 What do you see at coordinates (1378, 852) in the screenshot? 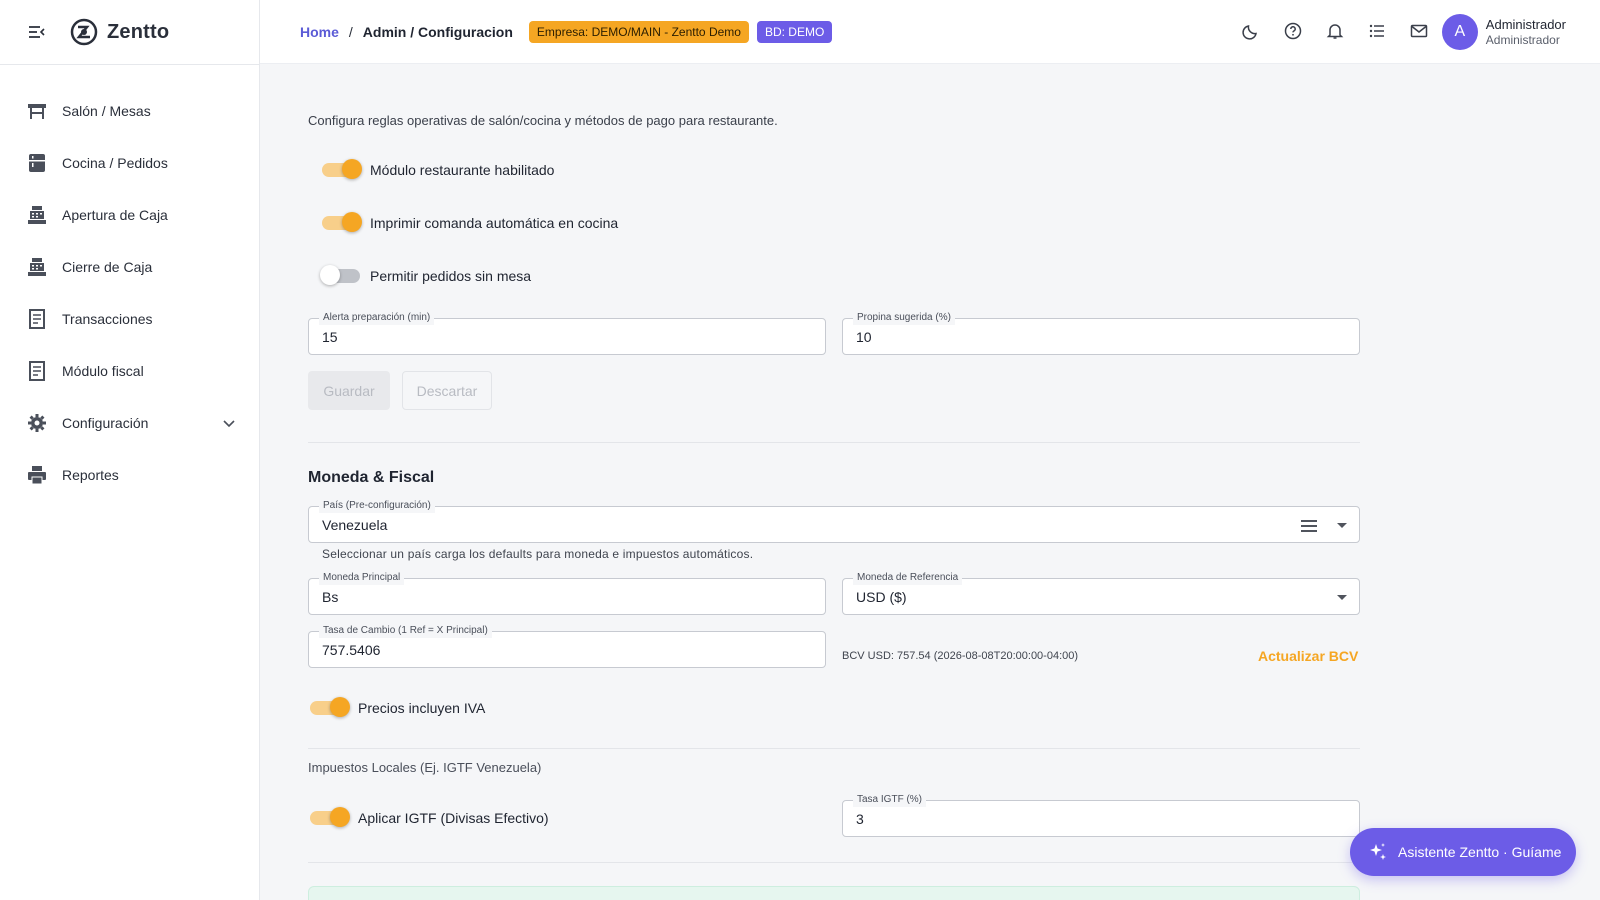
I see `sparkle-icon` at bounding box center [1378, 852].